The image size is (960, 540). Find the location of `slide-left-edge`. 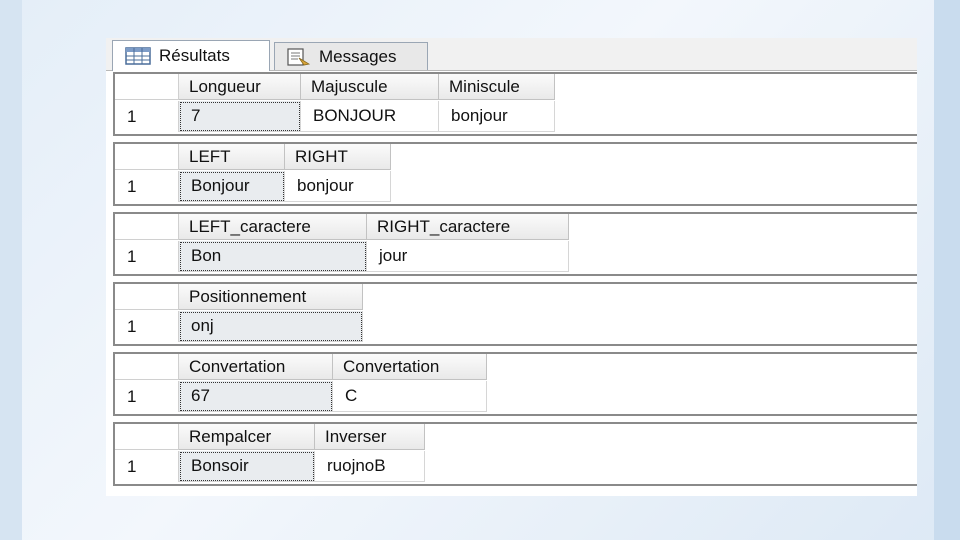

slide-left-edge is located at coordinates (11, 270).